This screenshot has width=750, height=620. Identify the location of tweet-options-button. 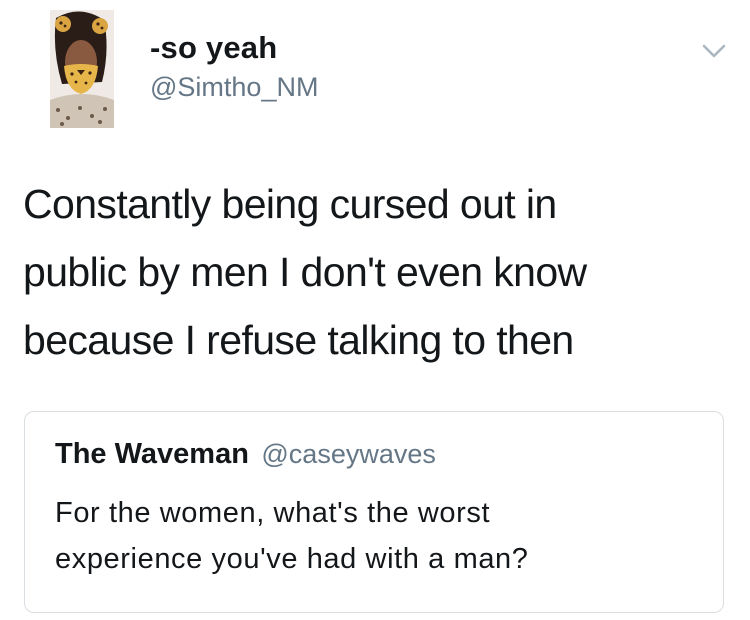
(714, 51).